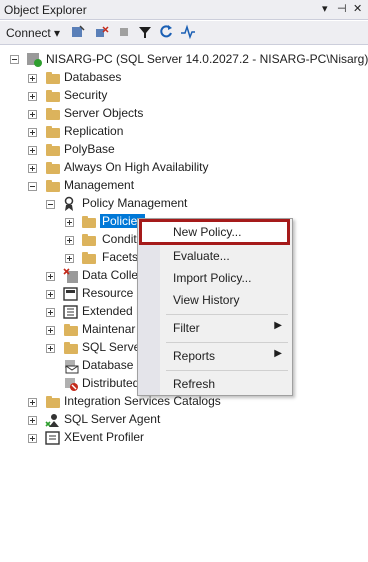 Image resolution: width=368 pixels, height=562 pixels. What do you see at coordinates (188, 32) in the screenshot?
I see `activity-icon` at bounding box center [188, 32].